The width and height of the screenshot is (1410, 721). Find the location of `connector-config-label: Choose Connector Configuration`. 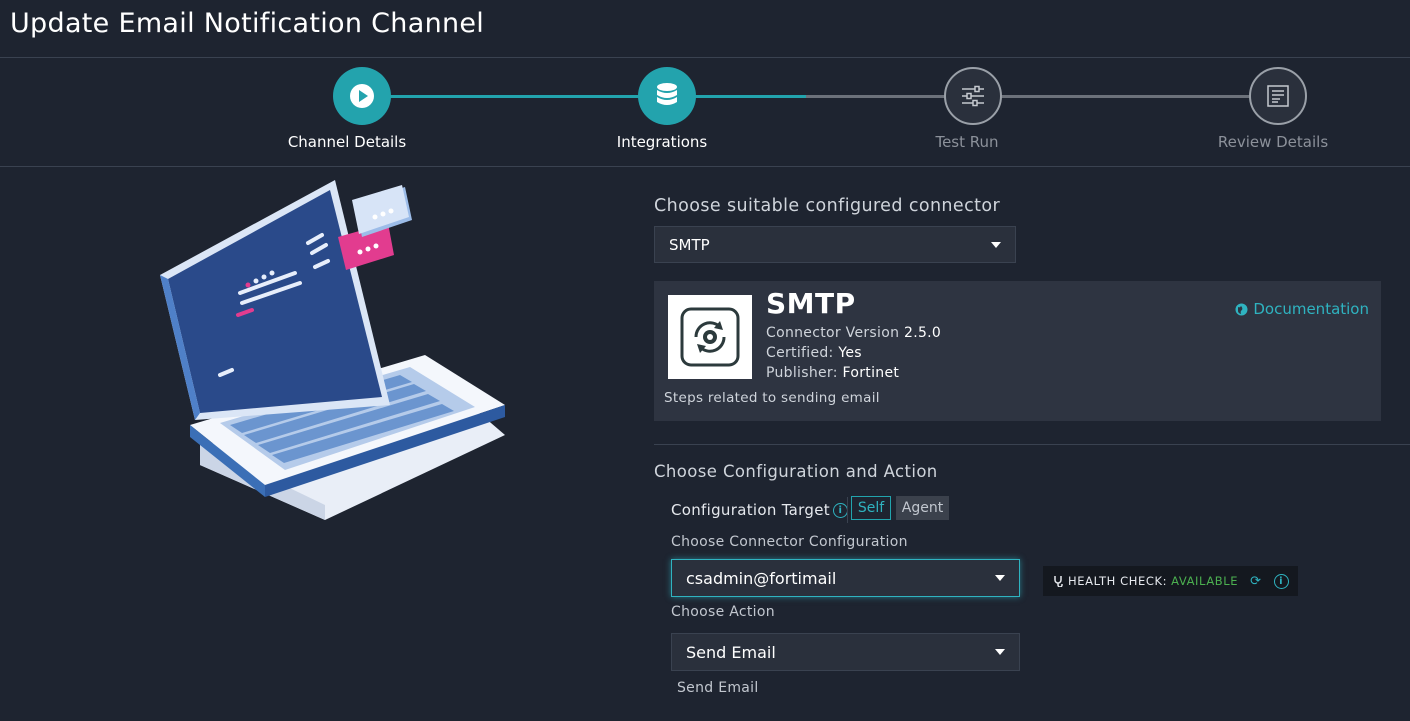

connector-config-label: Choose Connector Configuration is located at coordinates (789, 542).